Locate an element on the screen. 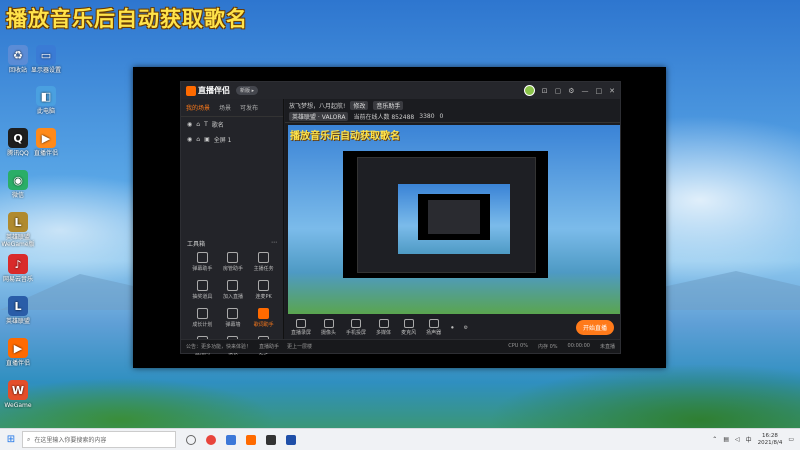 The image size is (800, 450). desktop-icon-netease: ♪ 网易云音乐 is located at coordinates (20, 268).